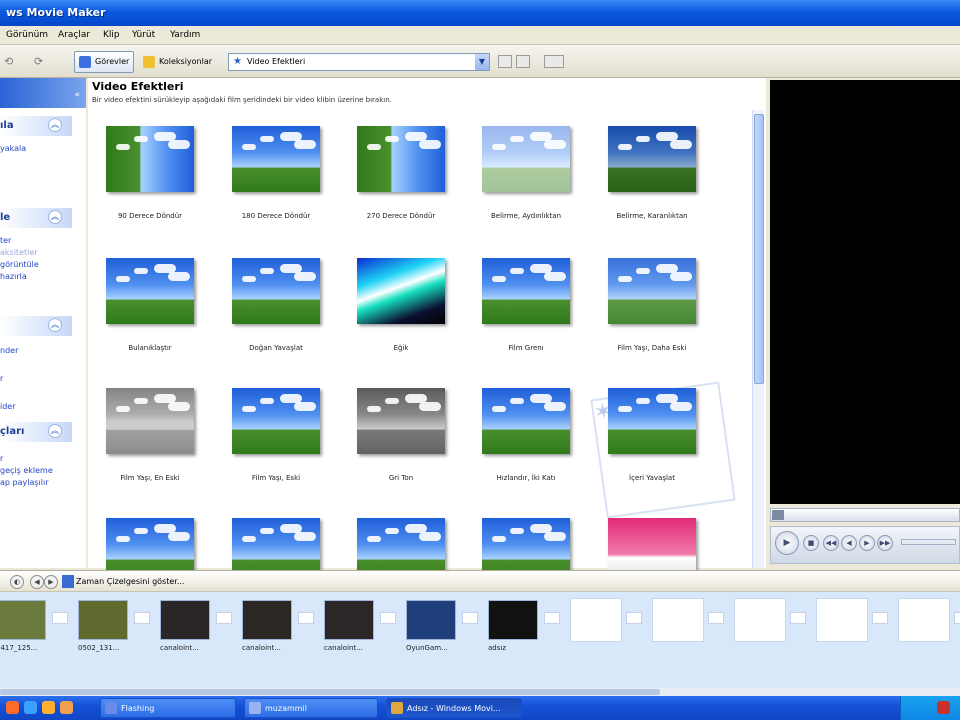  I want to click on effects-scrollbar, so click(758, 339).